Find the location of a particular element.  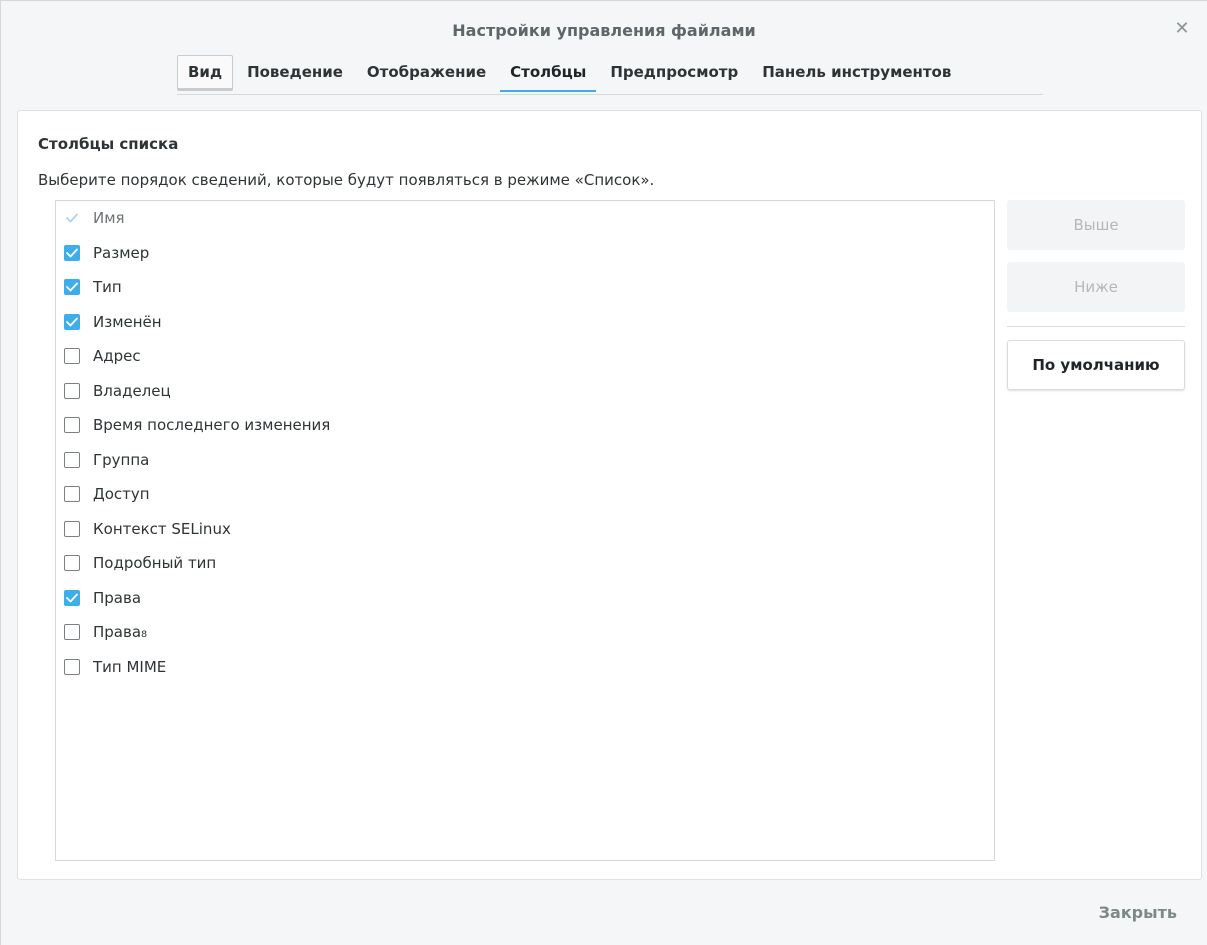

tab-display: Отображение is located at coordinates (426, 73).